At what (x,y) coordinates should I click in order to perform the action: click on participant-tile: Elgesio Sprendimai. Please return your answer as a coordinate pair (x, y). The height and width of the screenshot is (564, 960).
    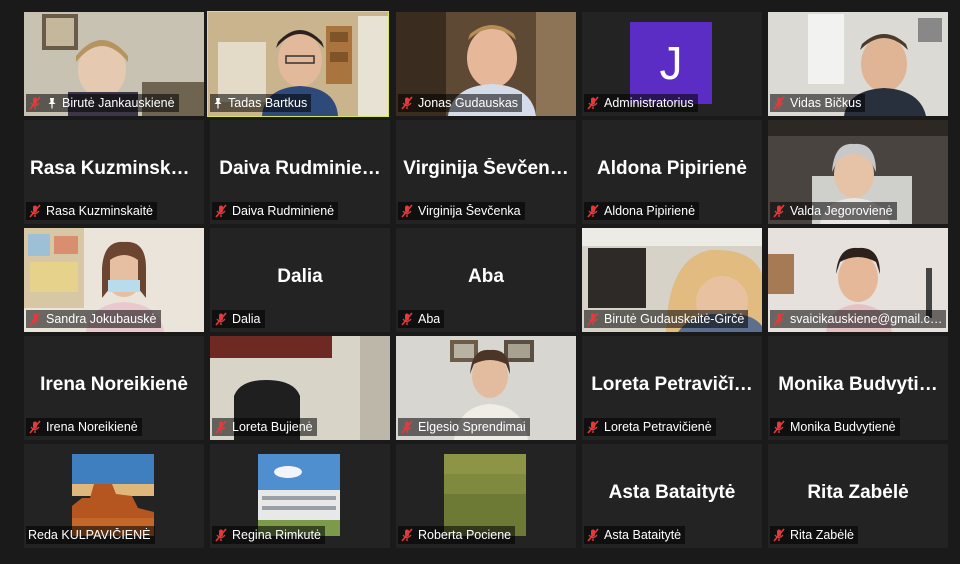
    Looking at the image, I should click on (486, 388).